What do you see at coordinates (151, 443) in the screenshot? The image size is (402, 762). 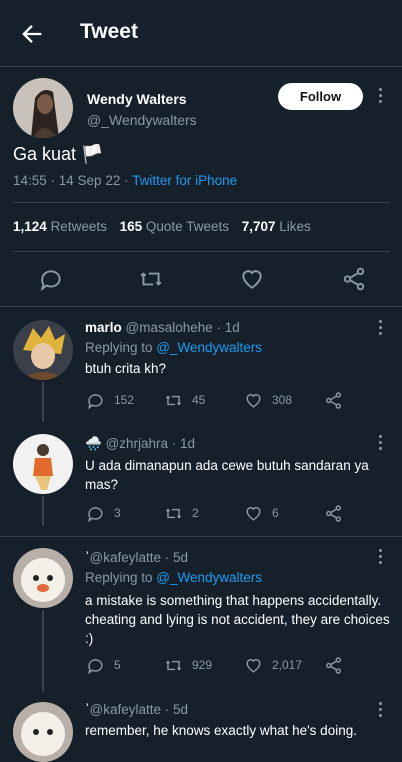 I see `reply-author-handle: @zhrjahra · 1d` at bounding box center [151, 443].